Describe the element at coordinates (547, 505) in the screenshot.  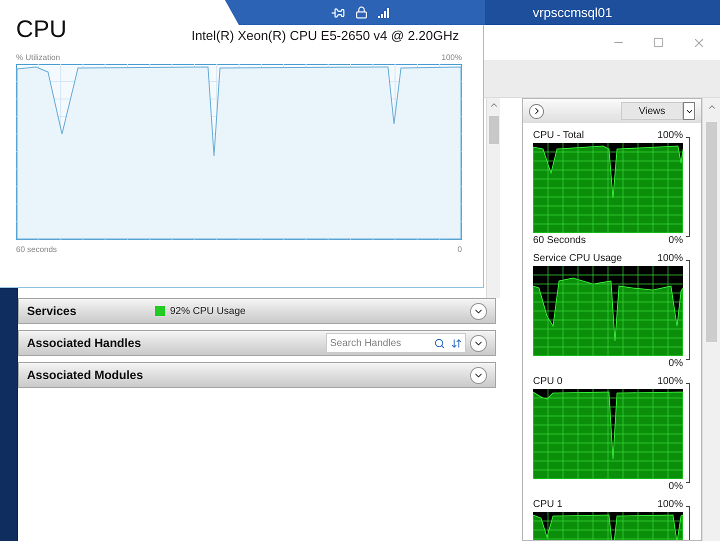
I see `graph-title: CPU 1` at that location.